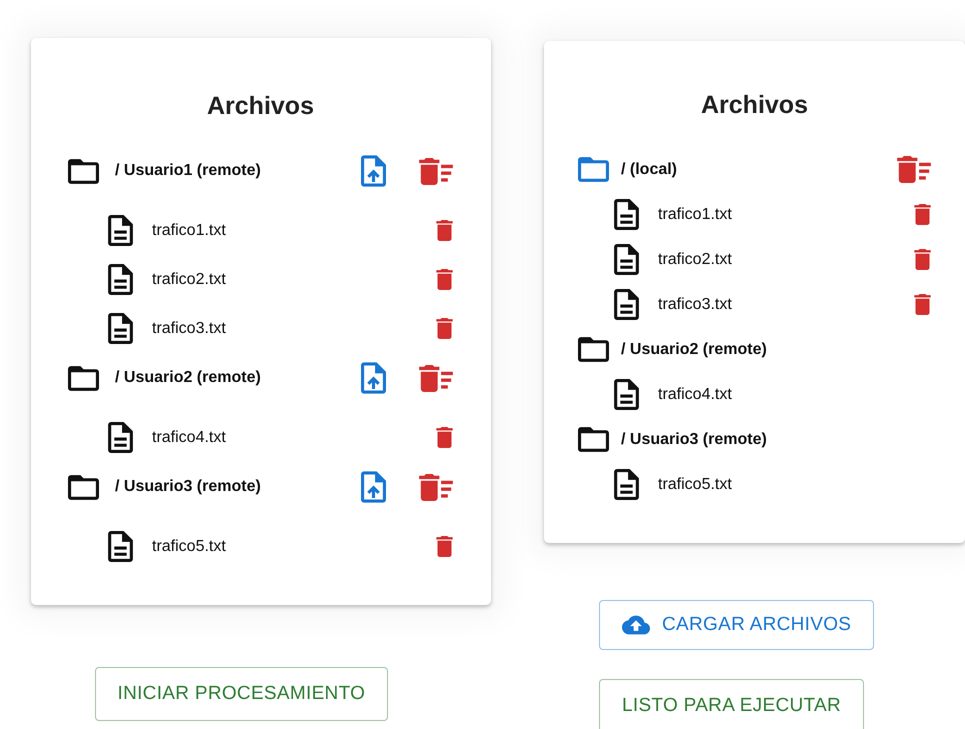 The image size is (965, 729). What do you see at coordinates (649, 169) in the screenshot?
I see `folder-name: / (local)` at bounding box center [649, 169].